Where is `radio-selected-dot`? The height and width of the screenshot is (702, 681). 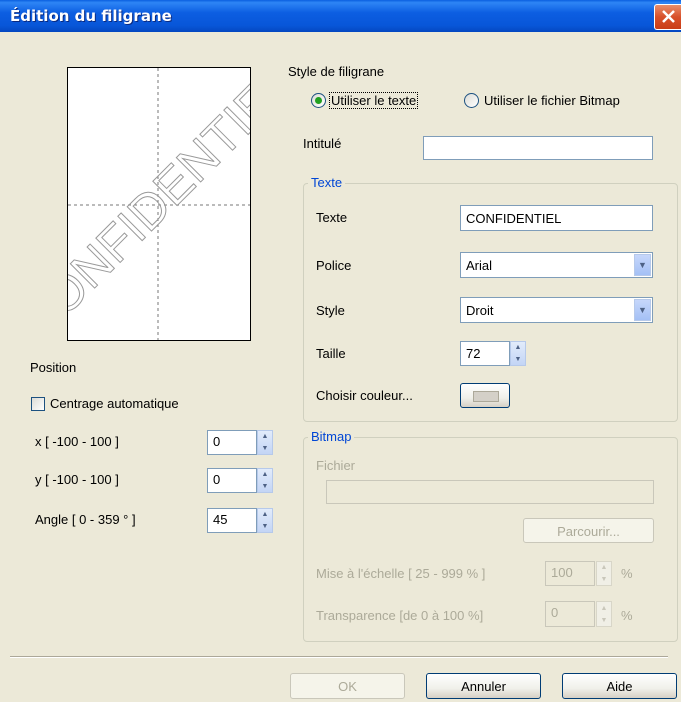
radio-selected-dot is located at coordinates (318, 100).